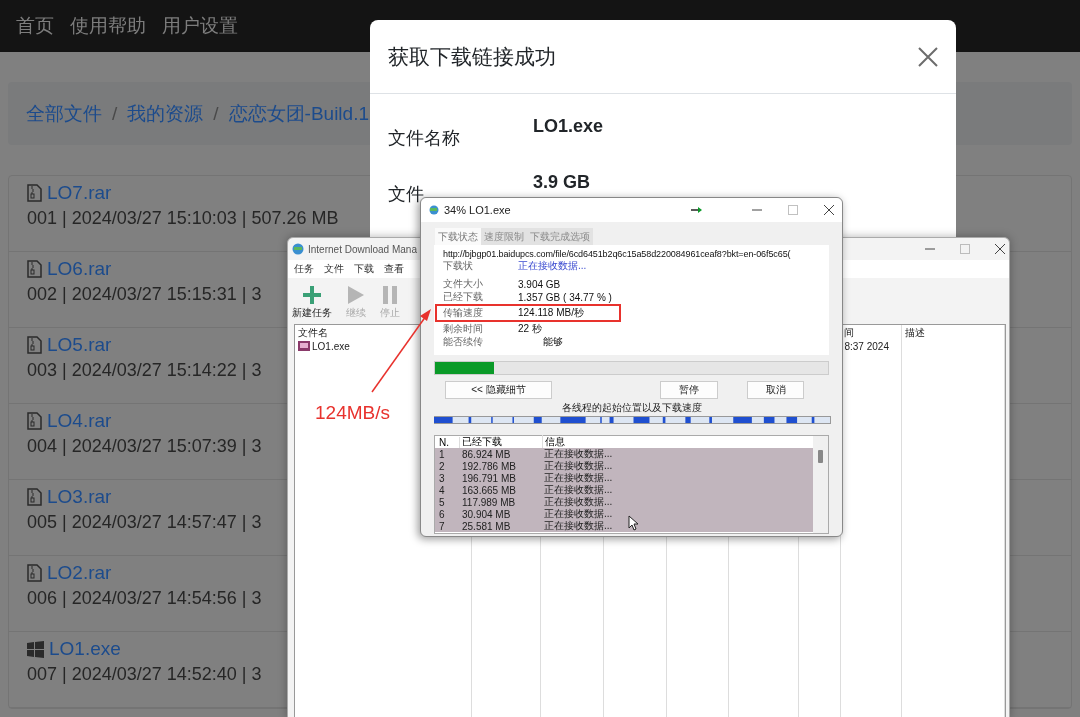 The width and height of the screenshot is (1080, 717). I want to click on nav-link: 使用帮助, so click(108, 26).